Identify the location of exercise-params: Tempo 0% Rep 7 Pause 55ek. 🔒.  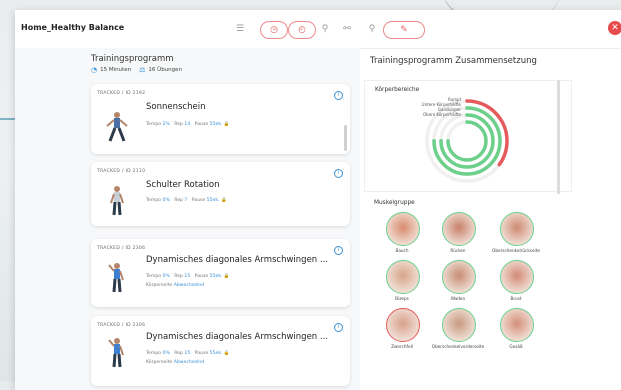
(186, 200).